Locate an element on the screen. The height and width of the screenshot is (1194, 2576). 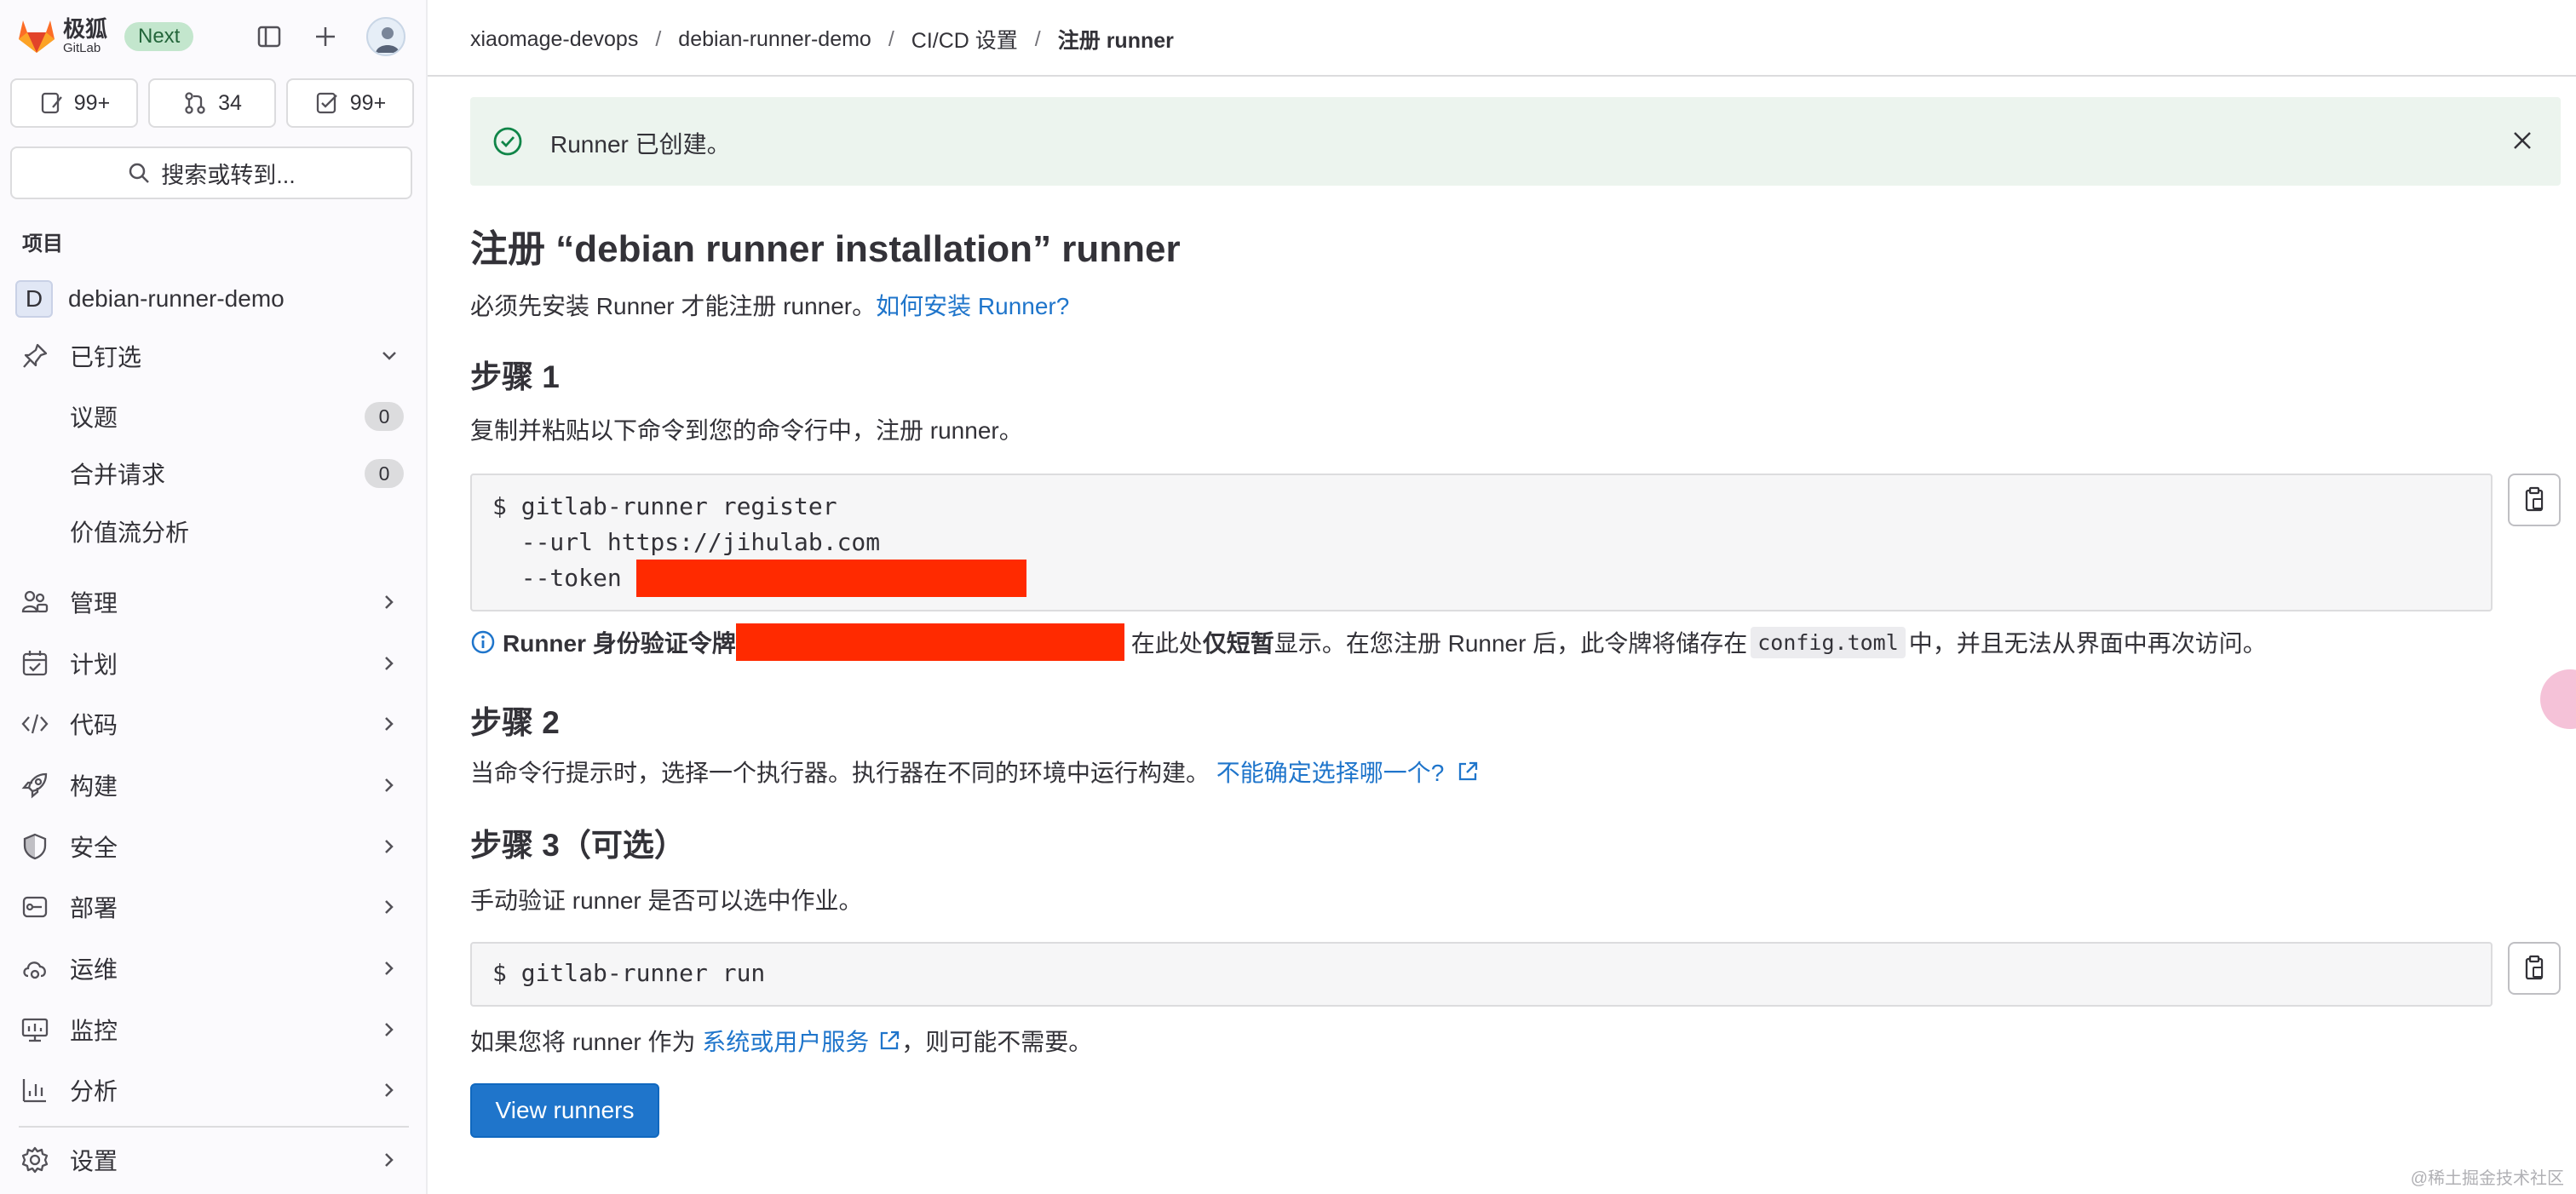
cloud-gear-icon is located at coordinates (35, 968).